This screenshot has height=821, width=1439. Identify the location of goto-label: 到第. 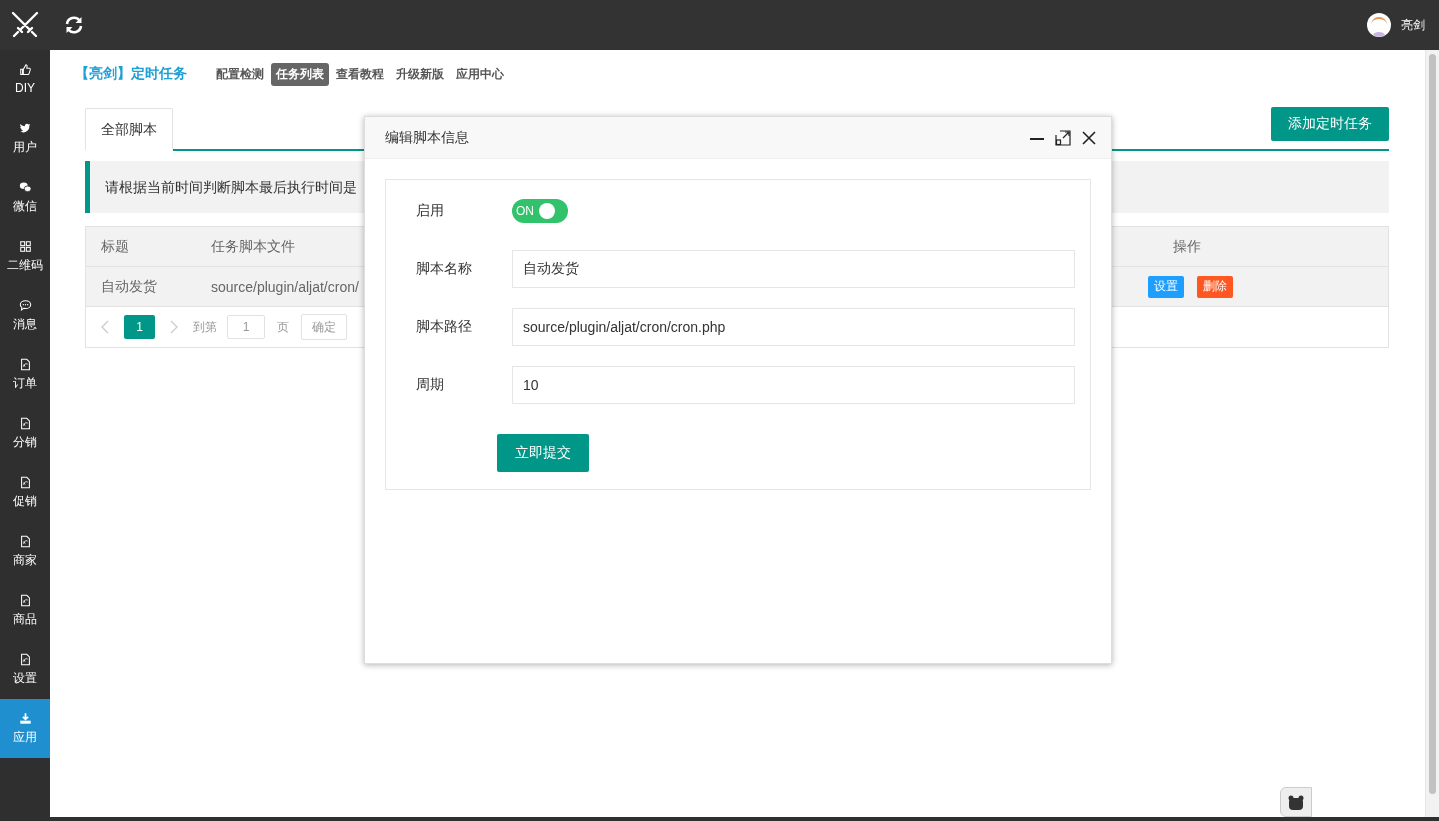
(205, 327).